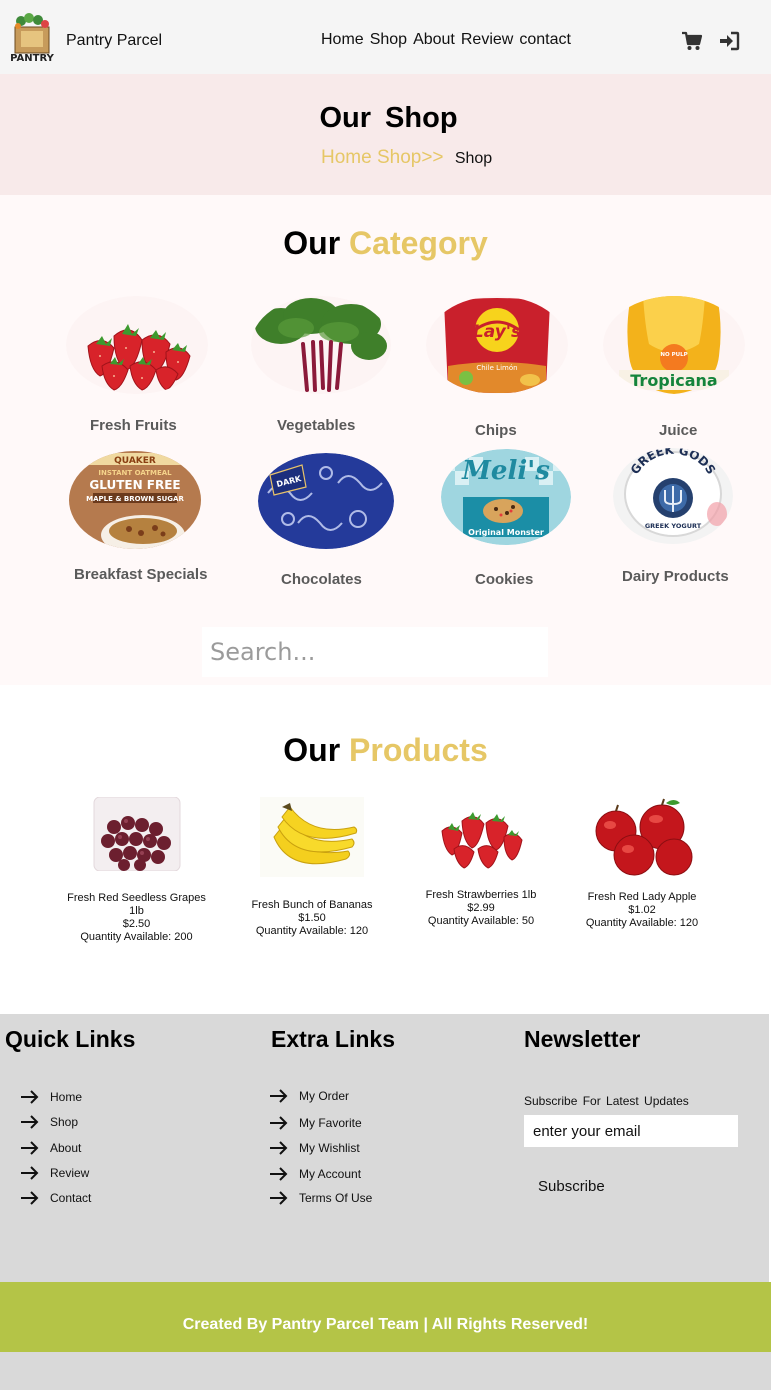  I want to click on footer-link-label: My Wishlist, so click(329, 1148).